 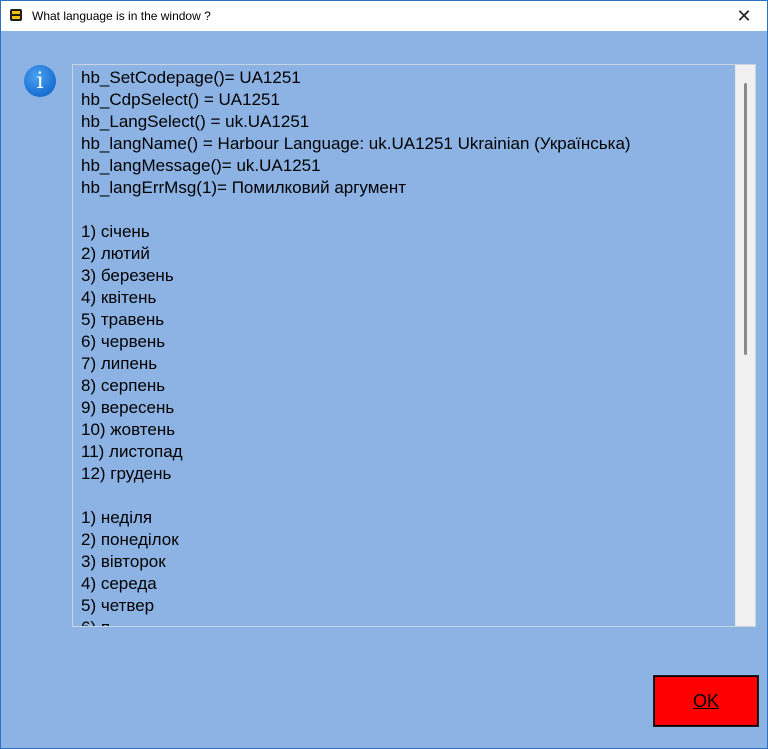 What do you see at coordinates (130, 539) in the screenshot?
I see `message-line: 2) понеділок` at bounding box center [130, 539].